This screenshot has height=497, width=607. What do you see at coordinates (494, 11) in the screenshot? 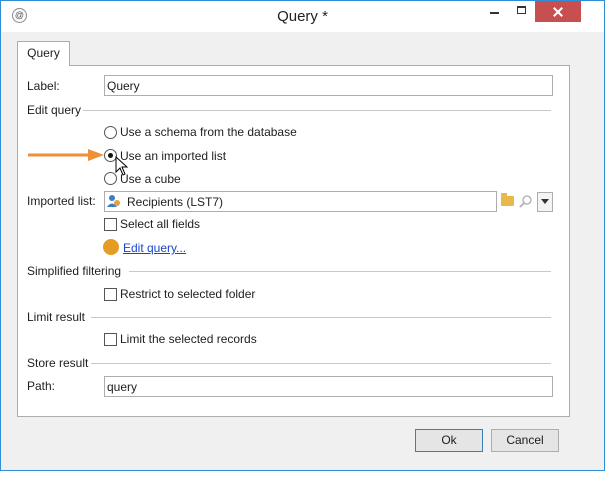
I see `minimize-button` at bounding box center [494, 11].